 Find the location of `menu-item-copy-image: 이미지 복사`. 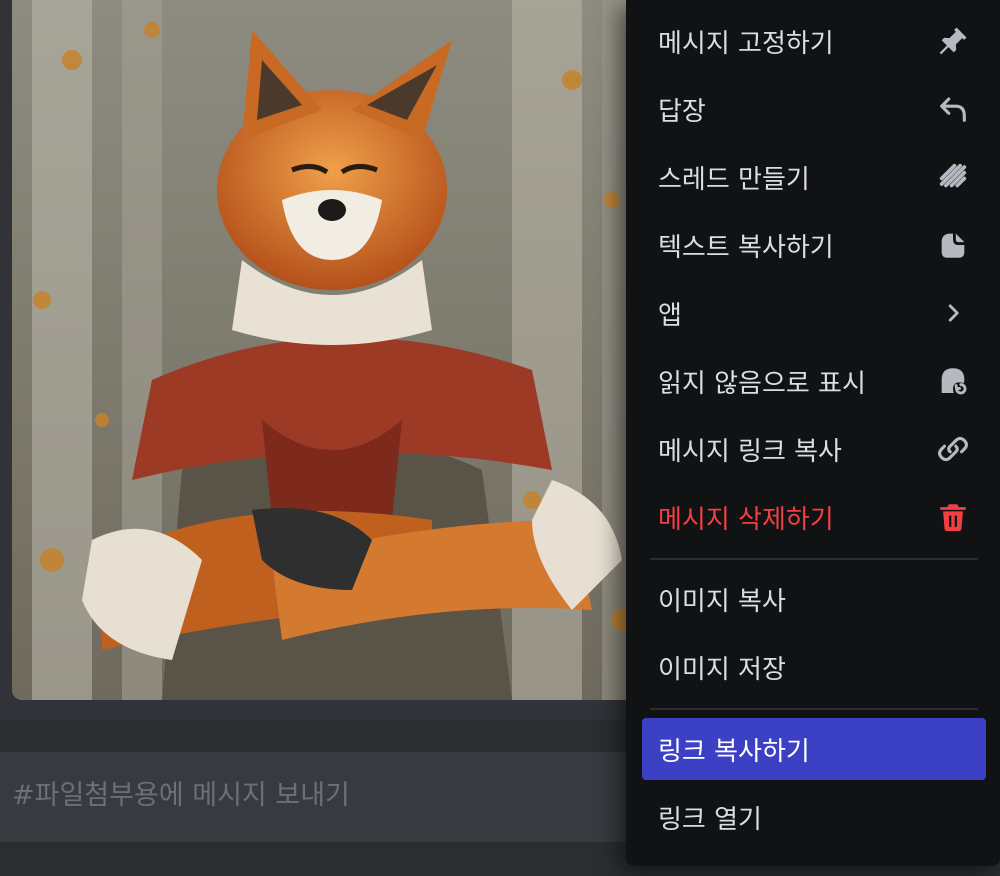

menu-item-copy-image: 이미지 복사 is located at coordinates (814, 599).